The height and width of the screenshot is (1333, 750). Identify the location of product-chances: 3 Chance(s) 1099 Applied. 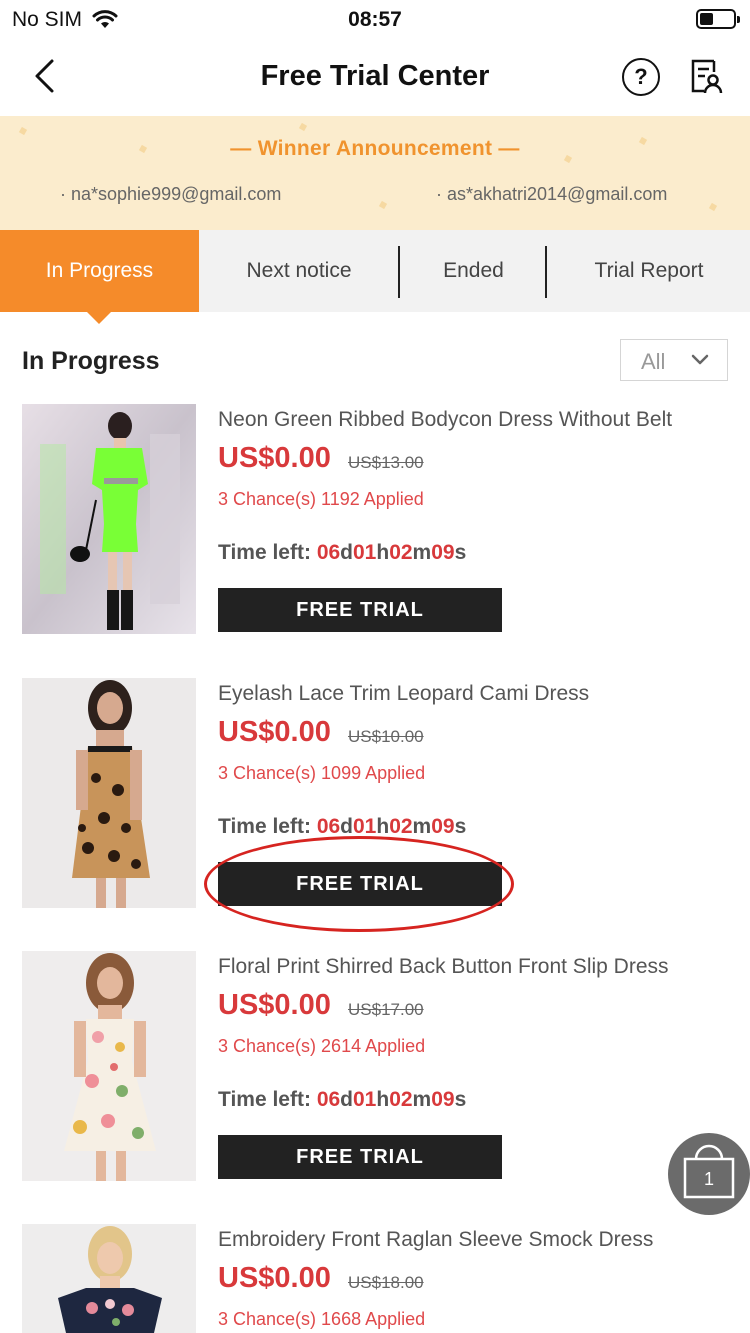
(322, 773).